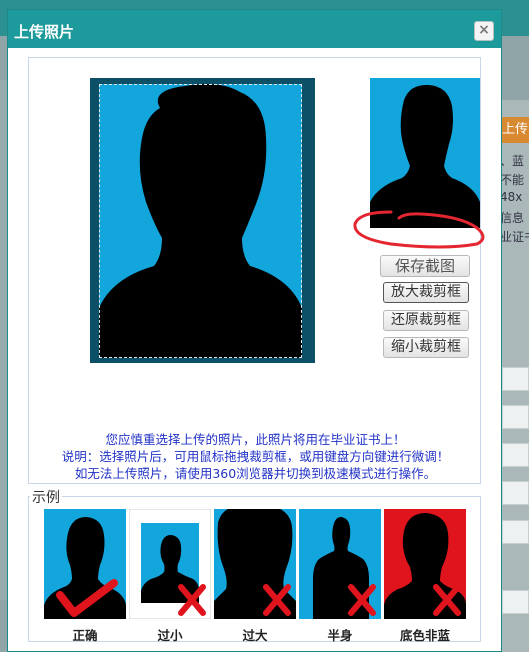 The width and height of the screenshot is (529, 652). I want to click on background-text-line: 、蓝, so click(512, 161).